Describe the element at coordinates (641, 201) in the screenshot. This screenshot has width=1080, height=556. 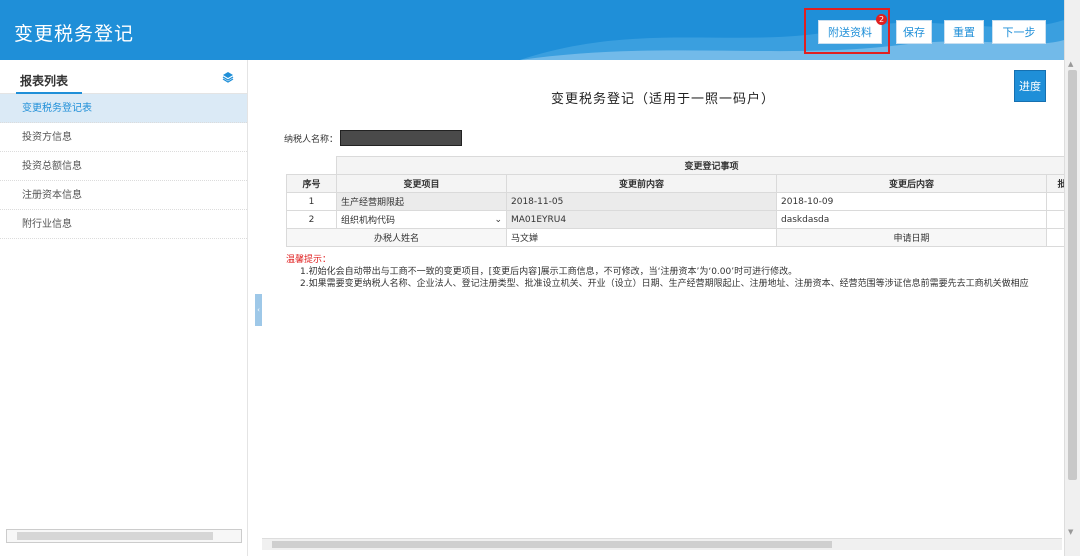
I see `before-content-cell: 2018-11-05` at that location.